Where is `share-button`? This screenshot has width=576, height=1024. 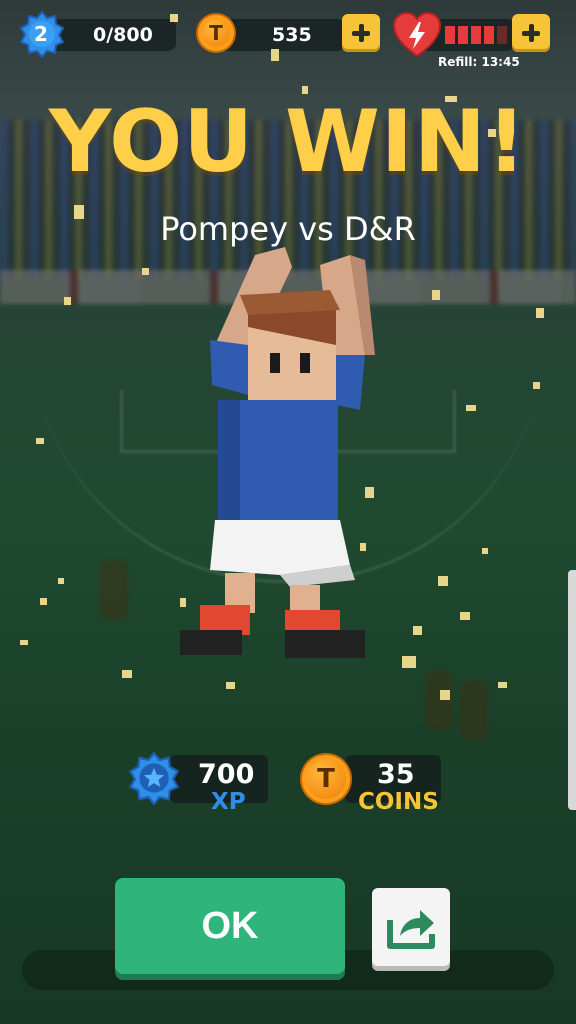 share-button is located at coordinates (411, 927).